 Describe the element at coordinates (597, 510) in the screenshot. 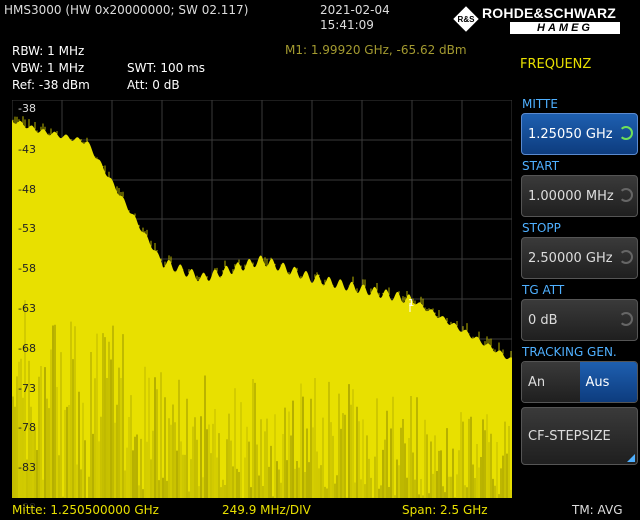

I see `trace-mode-footer: TM: AVG` at that location.